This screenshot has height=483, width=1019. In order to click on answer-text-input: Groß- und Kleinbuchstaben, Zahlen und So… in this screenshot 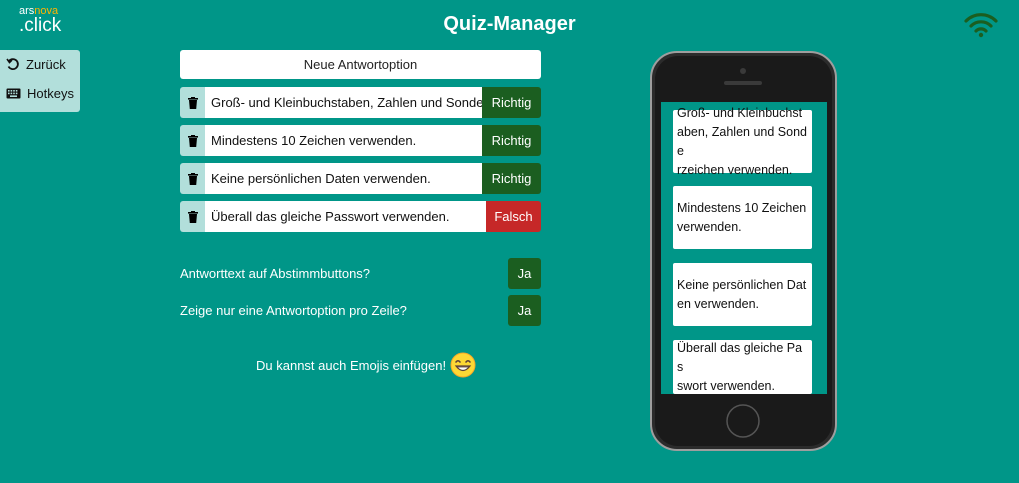, I will do `click(343, 102)`.